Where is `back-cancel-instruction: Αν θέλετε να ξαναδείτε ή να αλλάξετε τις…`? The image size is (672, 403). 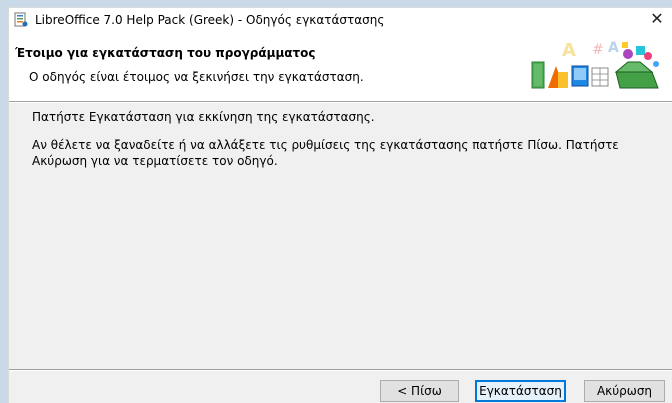 back-cancel-instruction: Αν θέλετε να ξαναδείτε ή να αλλάξετε τις… is located at coordinates (325, 153).